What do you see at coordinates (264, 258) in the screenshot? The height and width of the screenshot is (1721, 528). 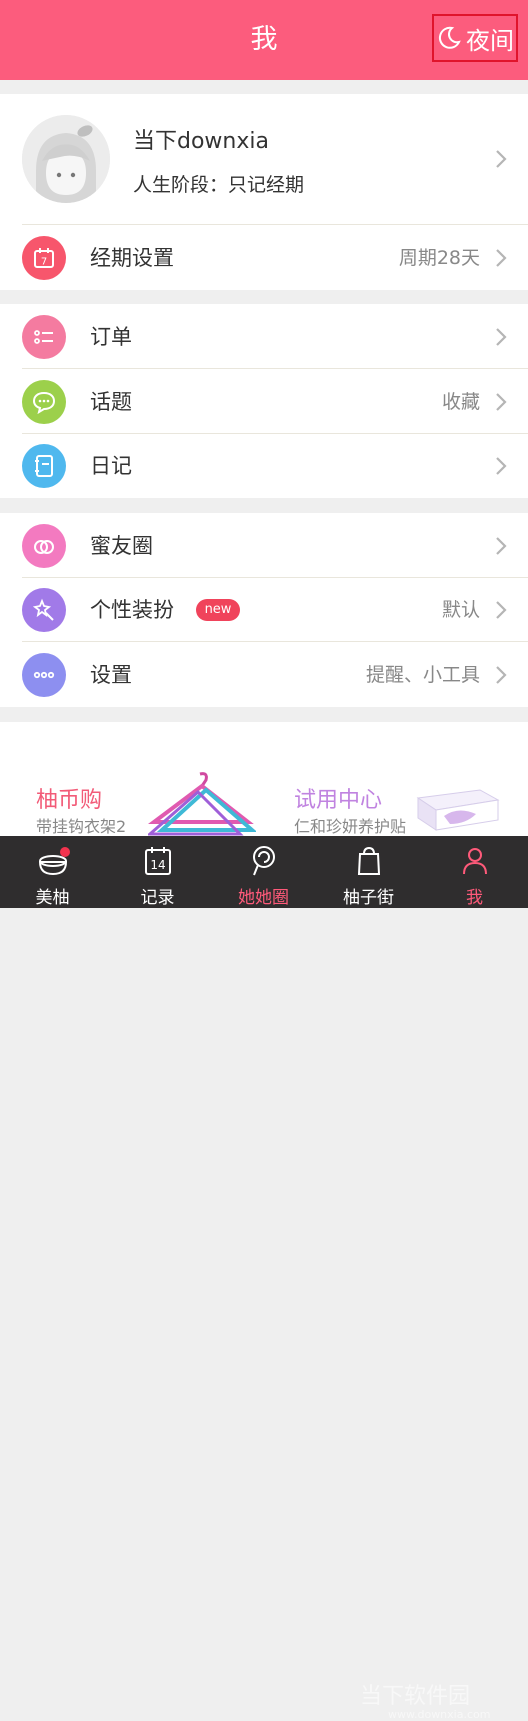 I see `menu-item-period-settings: 7 经期设置 周期28天` at bounding box center [264, 258].